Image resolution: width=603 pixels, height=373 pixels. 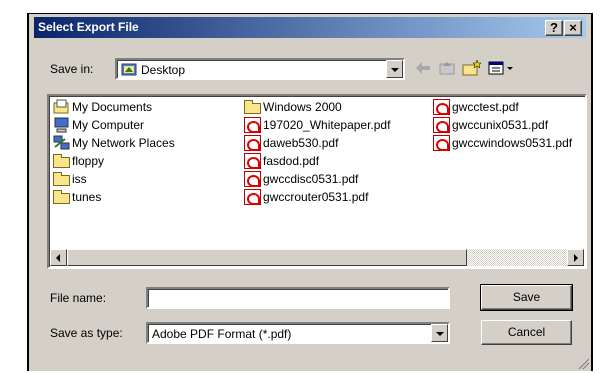 I want to click on list-item: gwccwindows0531.pdf, so click(x=502, y=143).